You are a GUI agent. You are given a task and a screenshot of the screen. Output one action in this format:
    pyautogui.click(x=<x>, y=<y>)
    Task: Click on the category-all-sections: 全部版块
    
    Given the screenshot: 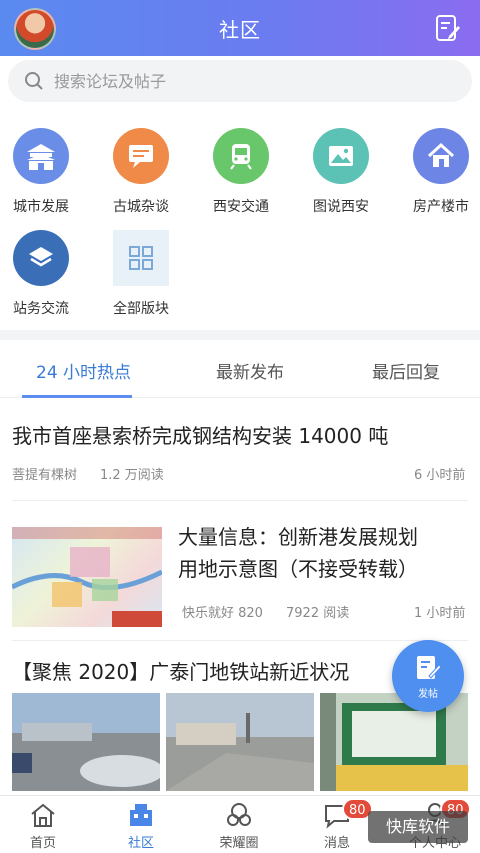 What is the action you would take?
    pyautogui.click(x=141, y=274)
    